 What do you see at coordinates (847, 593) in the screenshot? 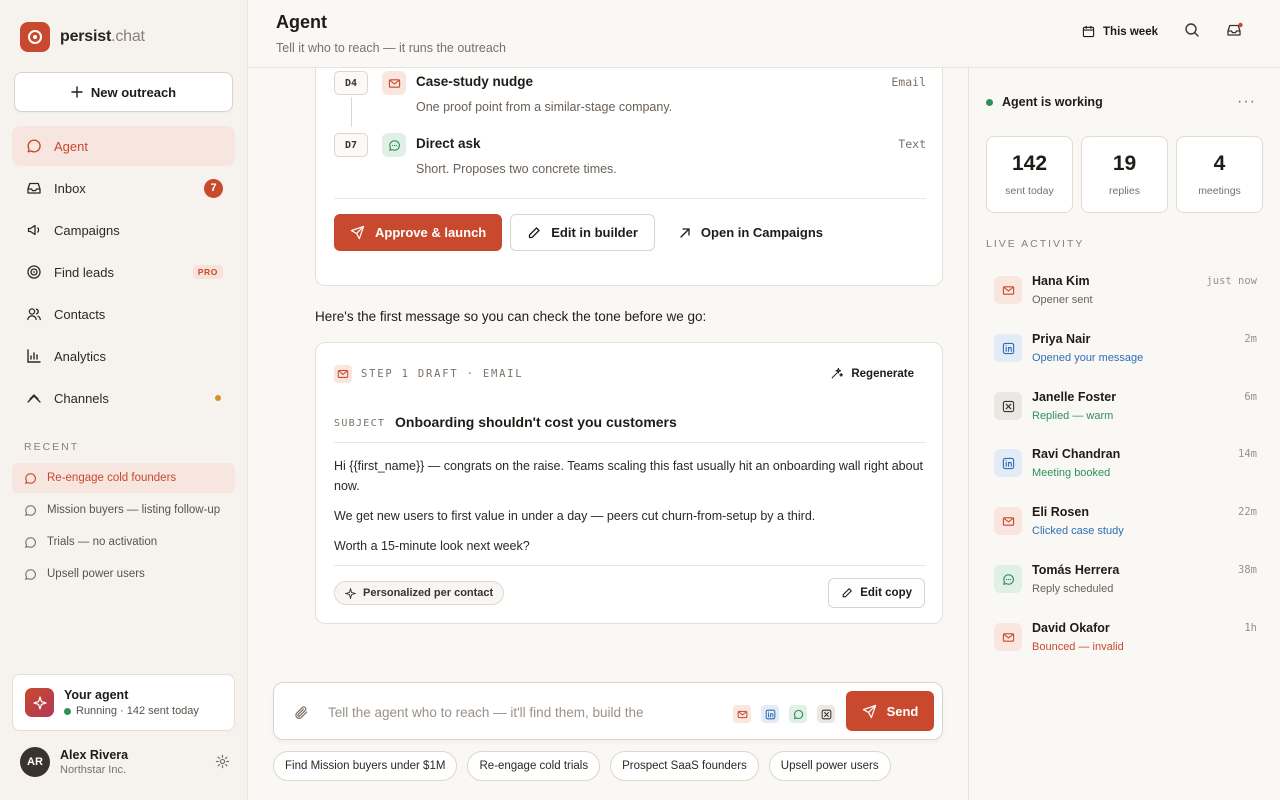
I see `pencil-icon` at bounding box center [847, 593].